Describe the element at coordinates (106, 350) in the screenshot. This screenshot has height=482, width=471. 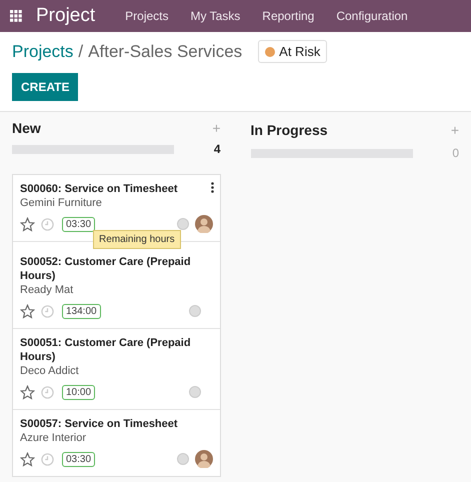
I see `card-title: S00051: Customer Care (Prepaid Hours)` at that location.